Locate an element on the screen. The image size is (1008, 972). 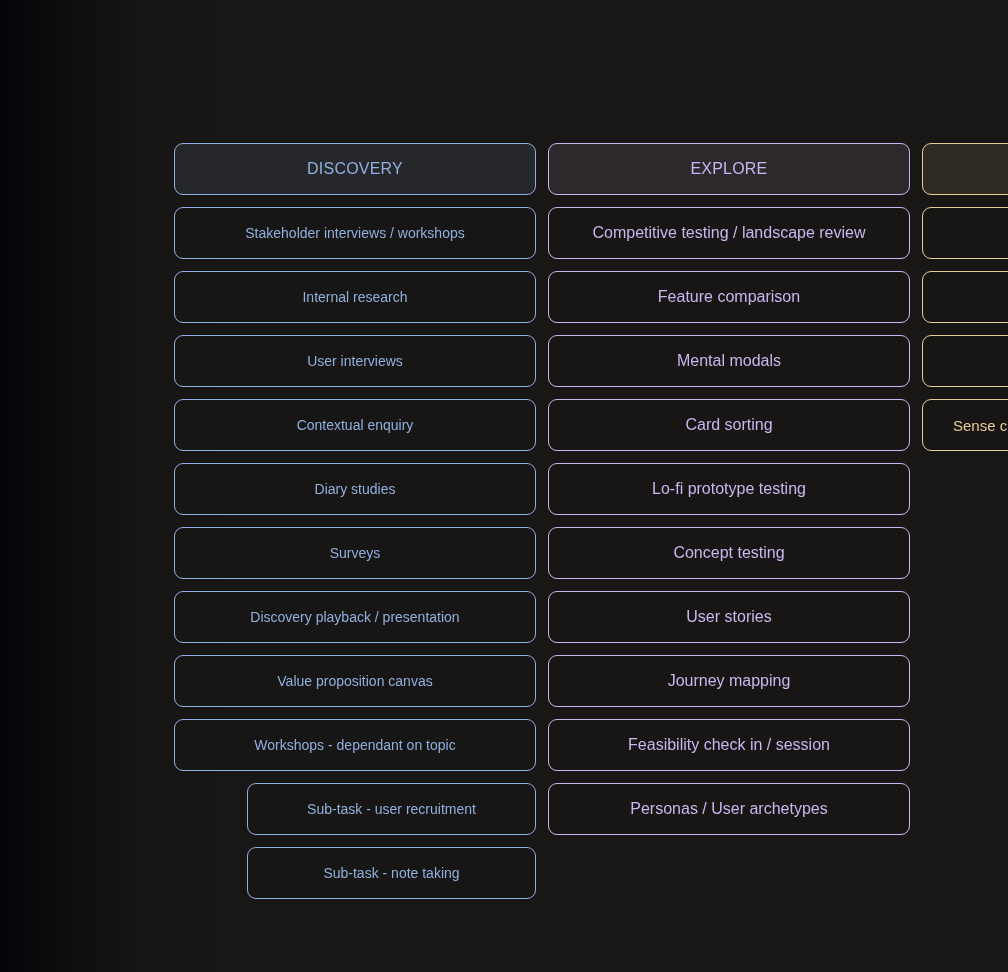
task-card: Competitive testing / landscape review is located at coordinates (729, 233).